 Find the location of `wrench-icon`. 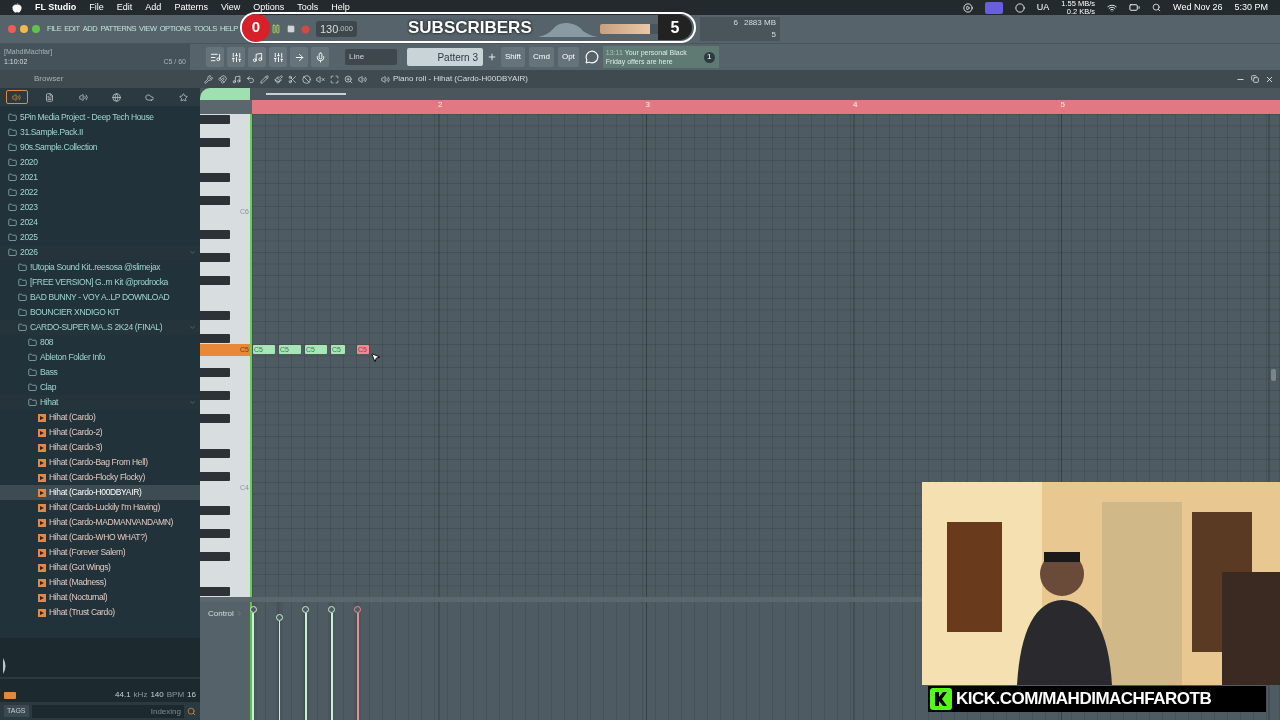

wrench-icon is located at coordinates (208, 79).